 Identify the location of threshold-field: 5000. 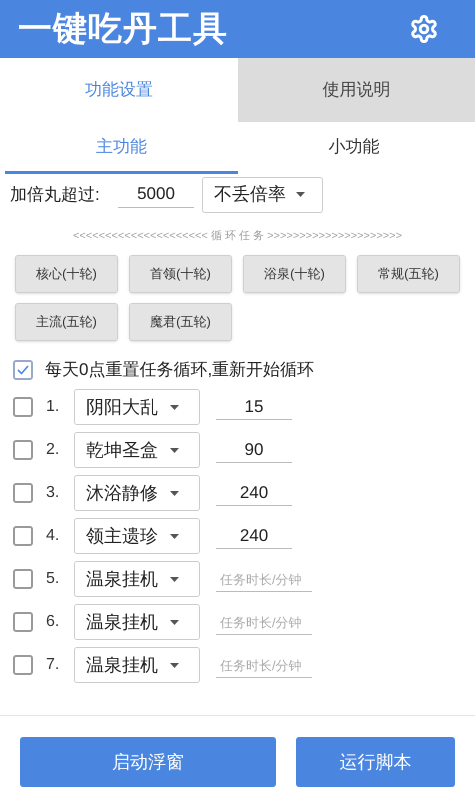
(156, 194).